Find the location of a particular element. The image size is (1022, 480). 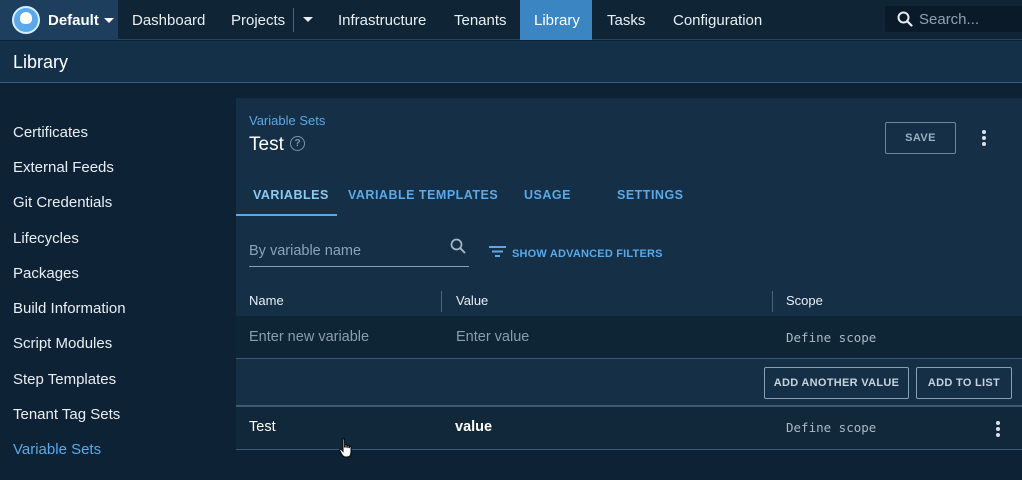

sidebar-item-variable-sets: Variable Sets is located at coordinates (57, 449).